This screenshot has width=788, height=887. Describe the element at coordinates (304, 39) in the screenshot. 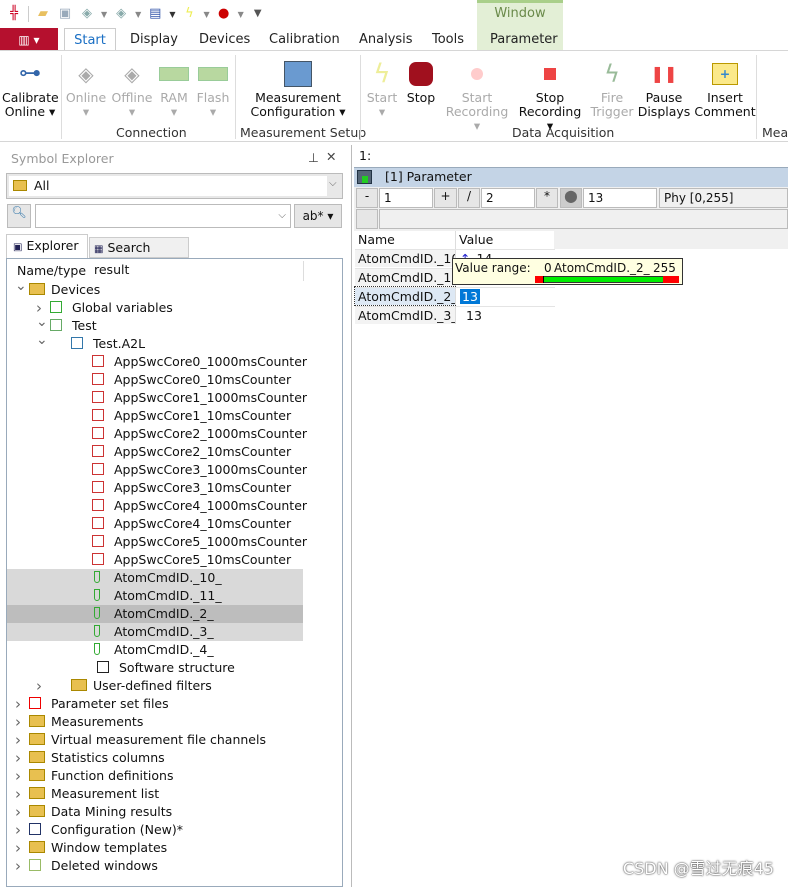

I see `tab-calibration: Calibration` at that location.